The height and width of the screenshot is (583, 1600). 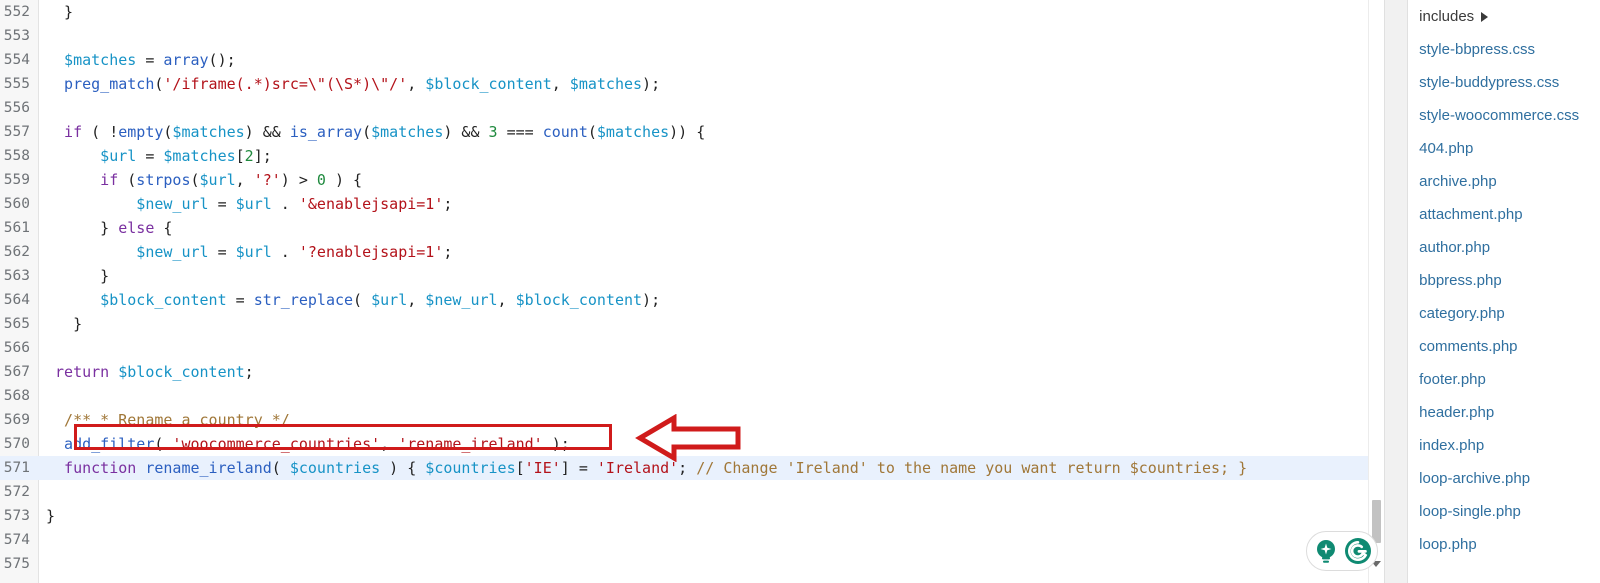 I want to click on line-number: 563, so click(x=16, y=276).